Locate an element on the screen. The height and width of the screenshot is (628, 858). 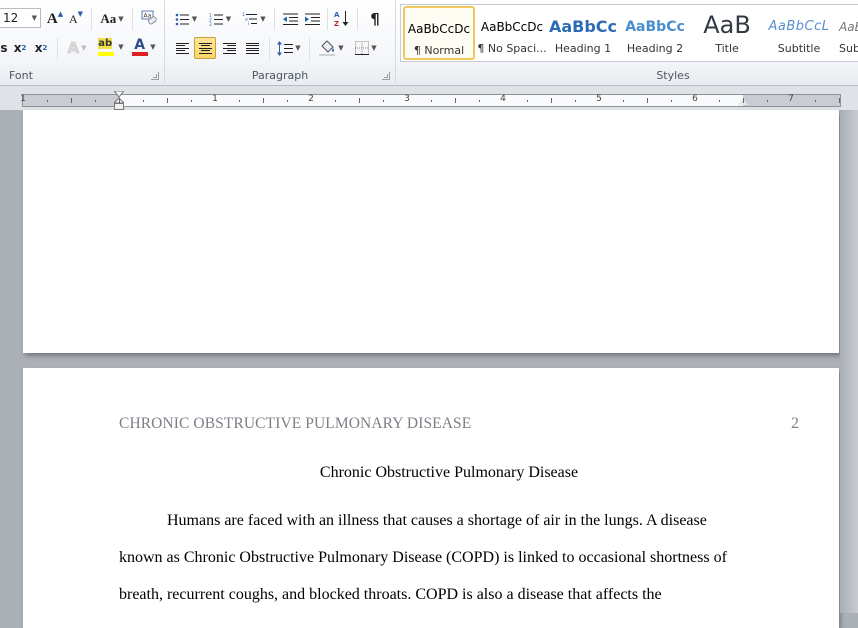
ruler-number: 7 is located at coordinates (791, 99).